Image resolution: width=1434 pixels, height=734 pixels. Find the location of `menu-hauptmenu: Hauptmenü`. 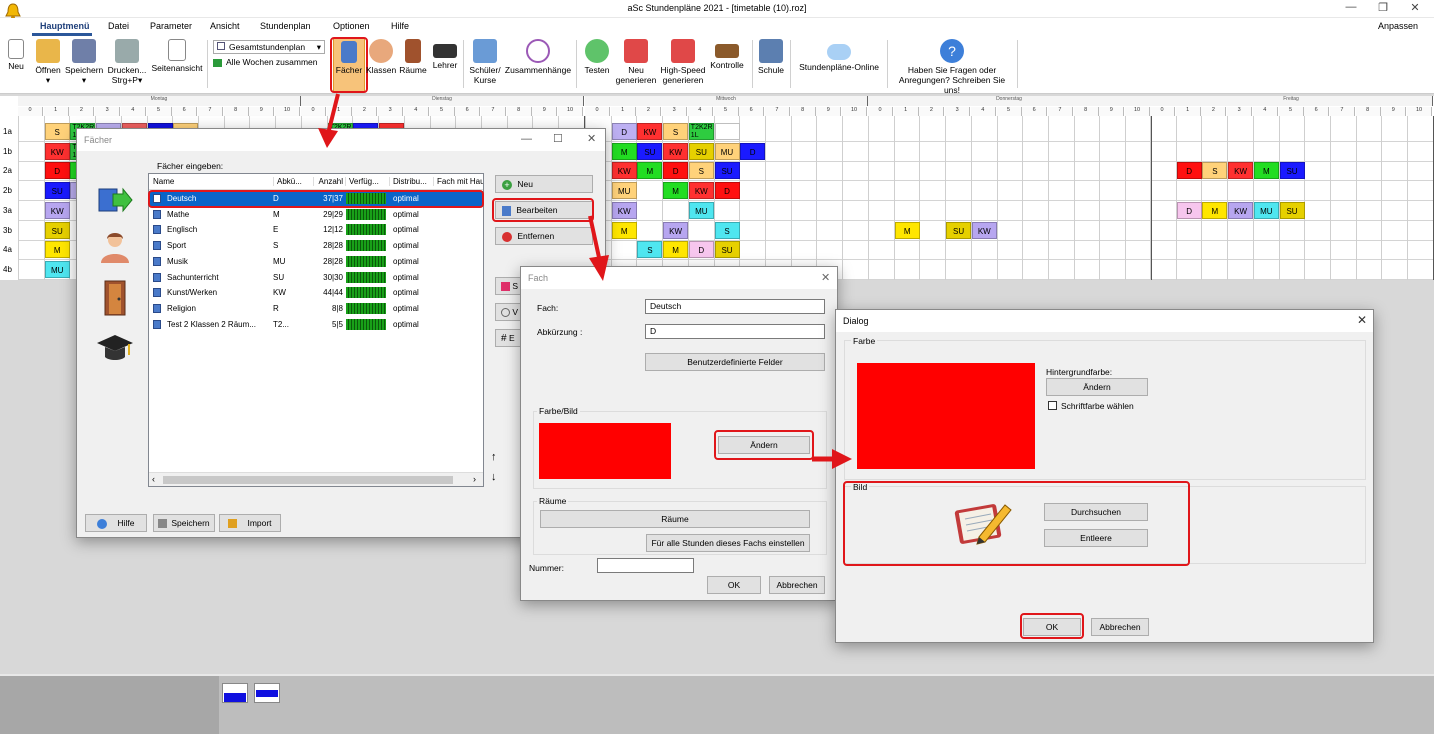

menu-hauptmenu: Hauptmenü is located at coordinates (65, 26).